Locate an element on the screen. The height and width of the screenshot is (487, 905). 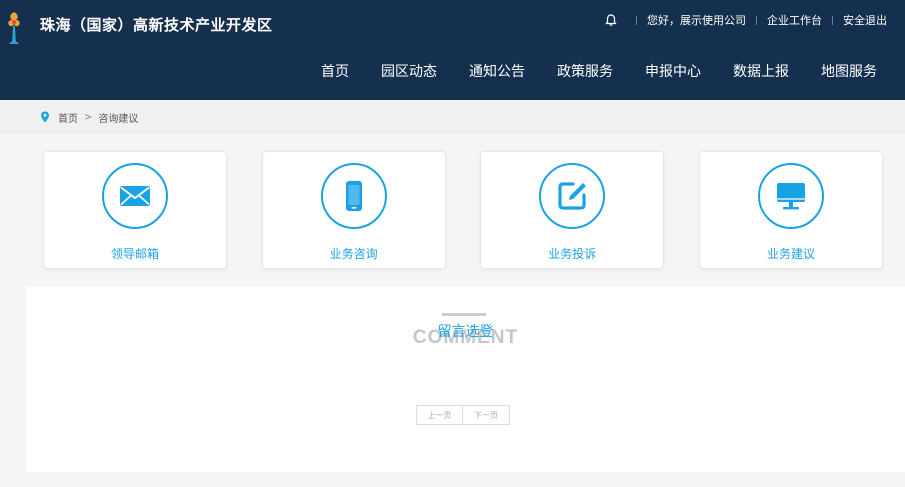
pagination: 上一页 下一页 is located at coordinates (463, 415).